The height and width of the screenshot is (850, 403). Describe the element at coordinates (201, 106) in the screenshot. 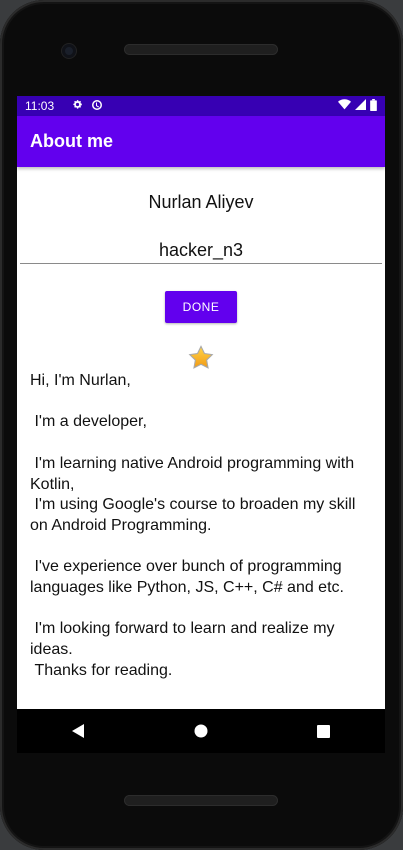

I see `status-bar: 11:03` at that location.